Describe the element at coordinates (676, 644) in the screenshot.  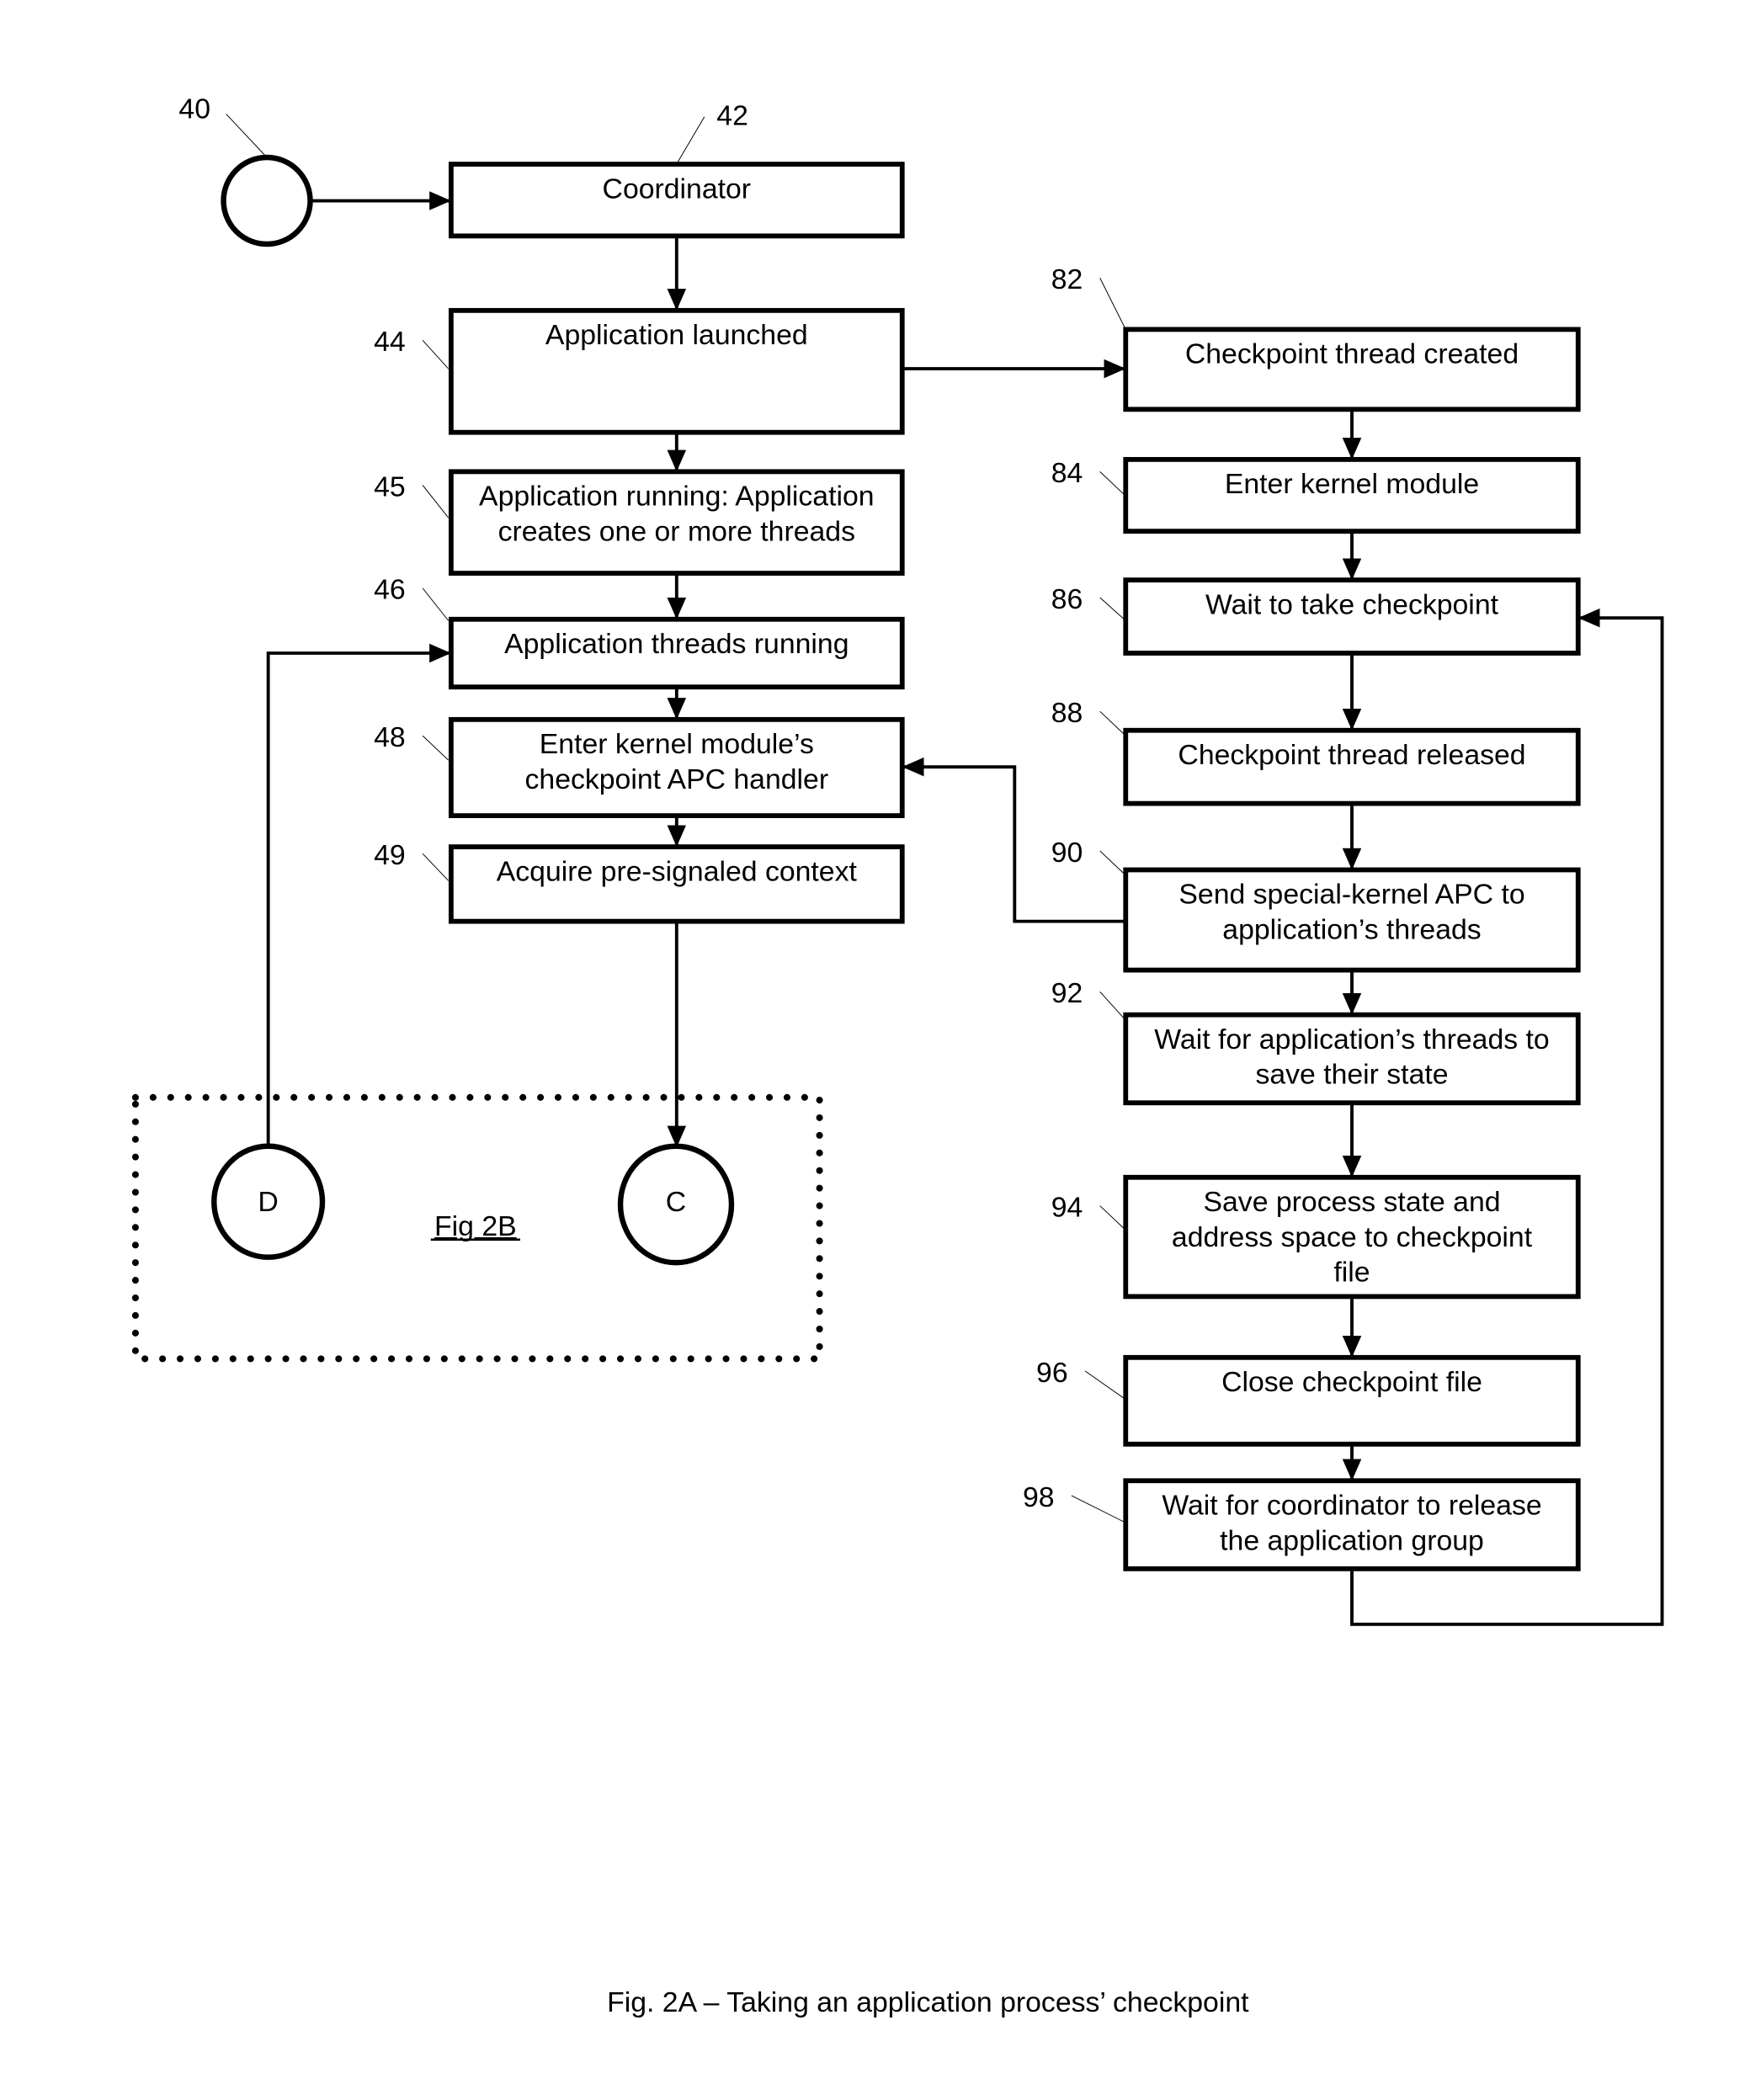
I see `step-label: Application threads running` at that location.